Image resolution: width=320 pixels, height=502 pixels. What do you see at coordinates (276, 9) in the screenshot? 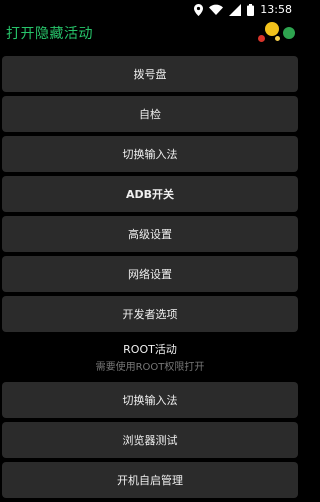
I see `status-time: 13:58` at bounding box center [276, 9].